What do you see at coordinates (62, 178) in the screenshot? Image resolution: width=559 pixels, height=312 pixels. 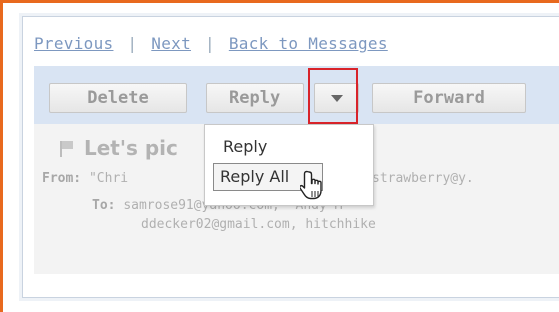 I see `from-label: From:` at bounding box center [62, 178].